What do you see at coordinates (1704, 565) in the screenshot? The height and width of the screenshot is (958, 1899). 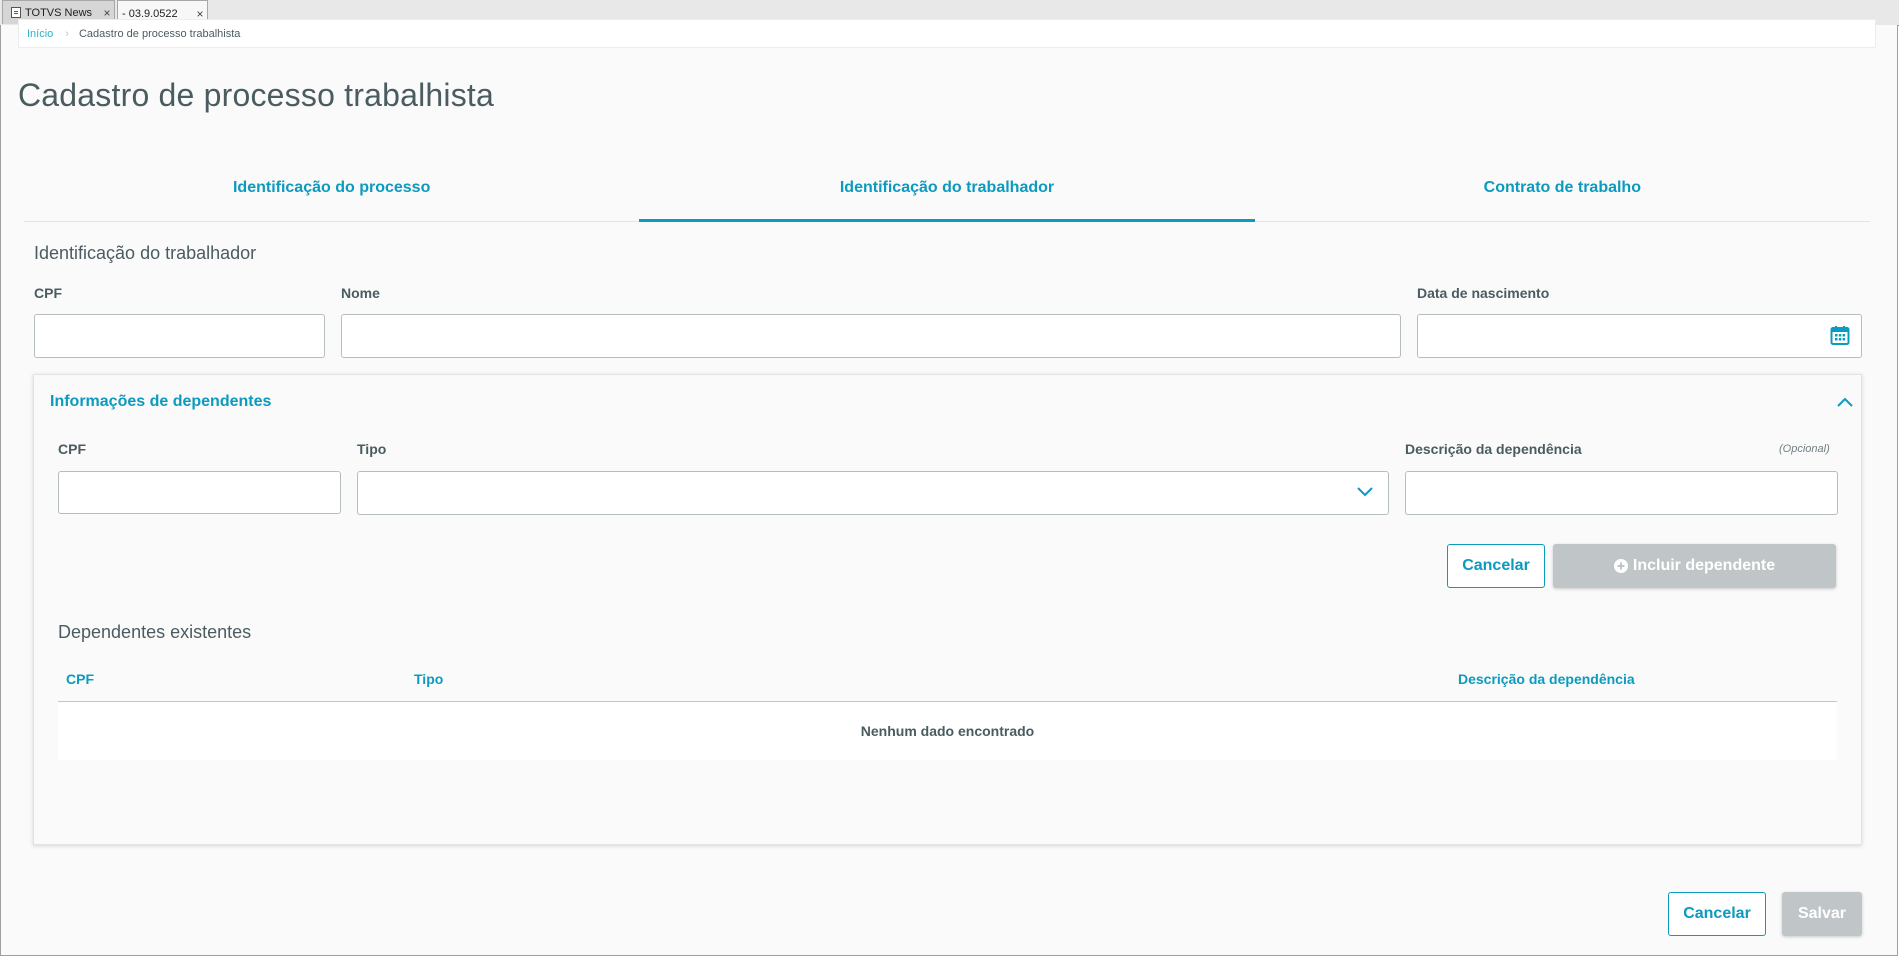 I see `add-dependent-label: Incluir dependente` at bounding box center [1704, 565].